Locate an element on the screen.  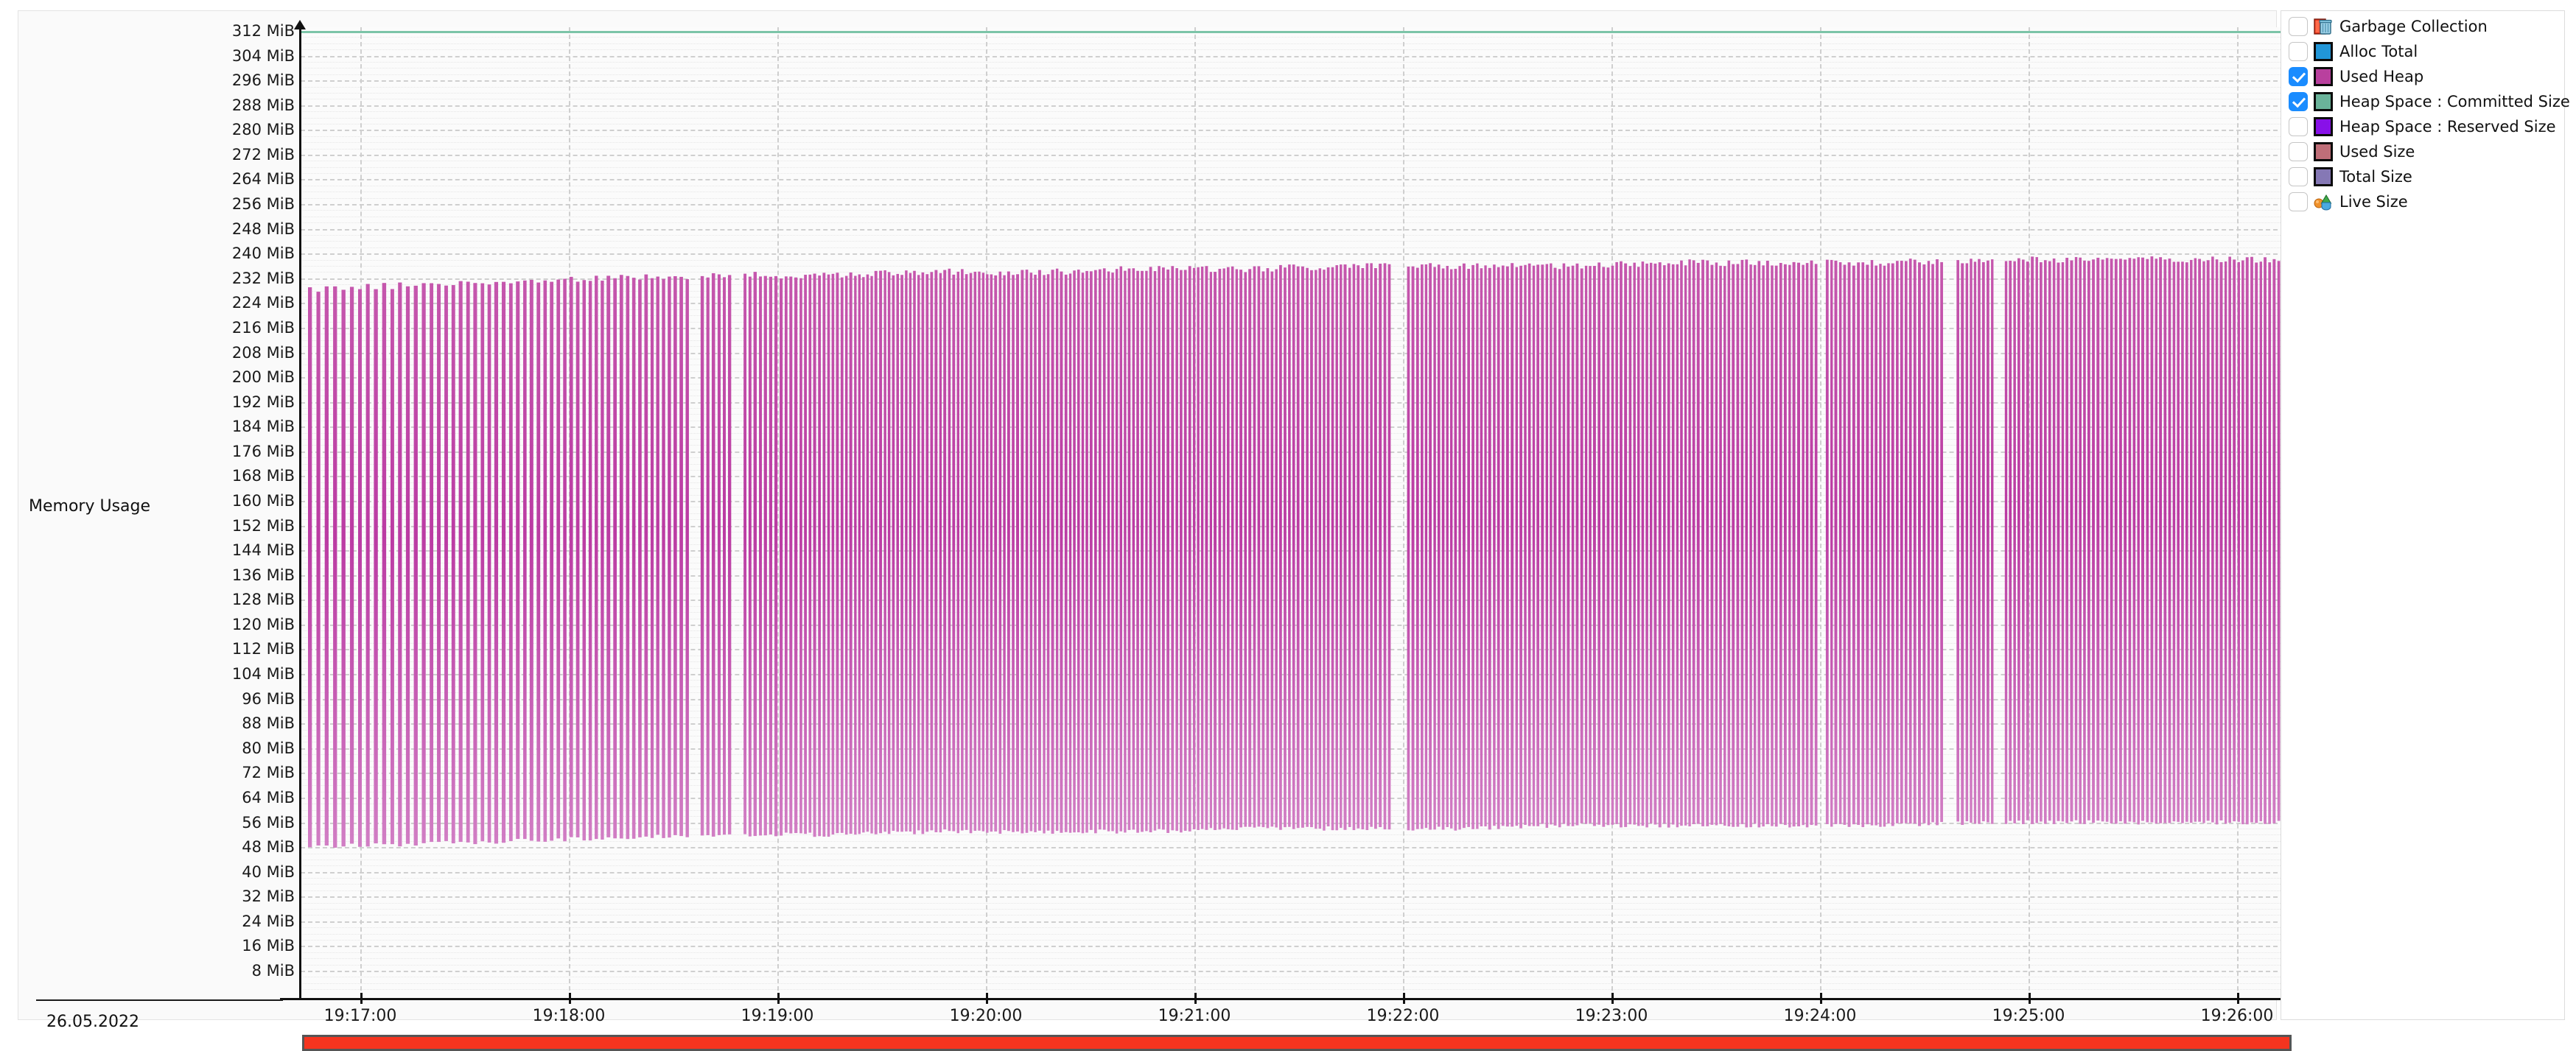
legend-item-label: Total Size is located at coordinates (2375, 176).